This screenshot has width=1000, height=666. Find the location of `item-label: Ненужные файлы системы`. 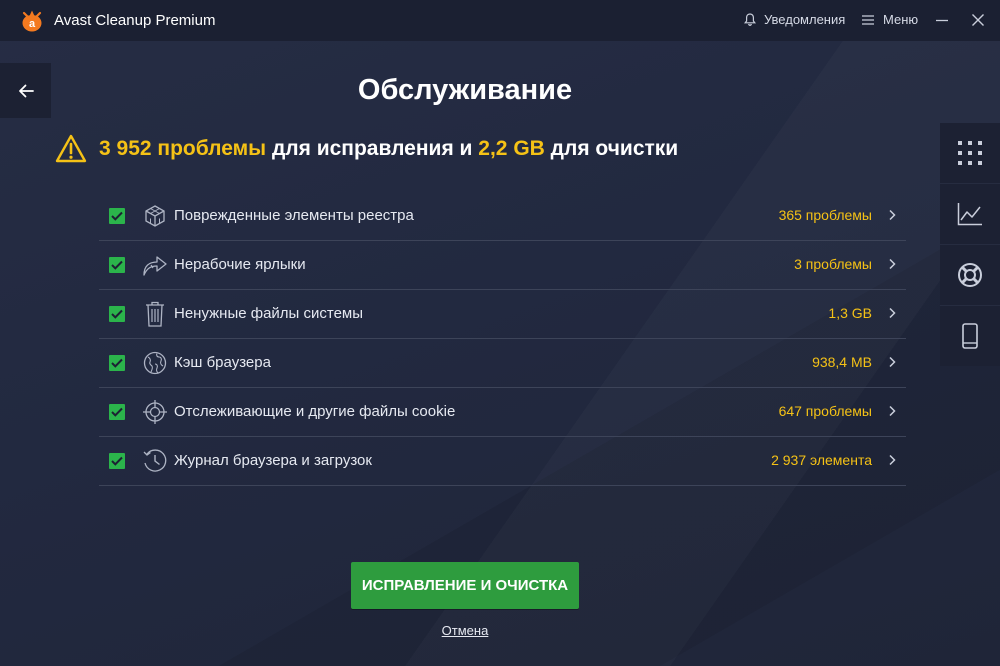

item-label: Ненужные файлы системы is located at coordinates (269, 313).